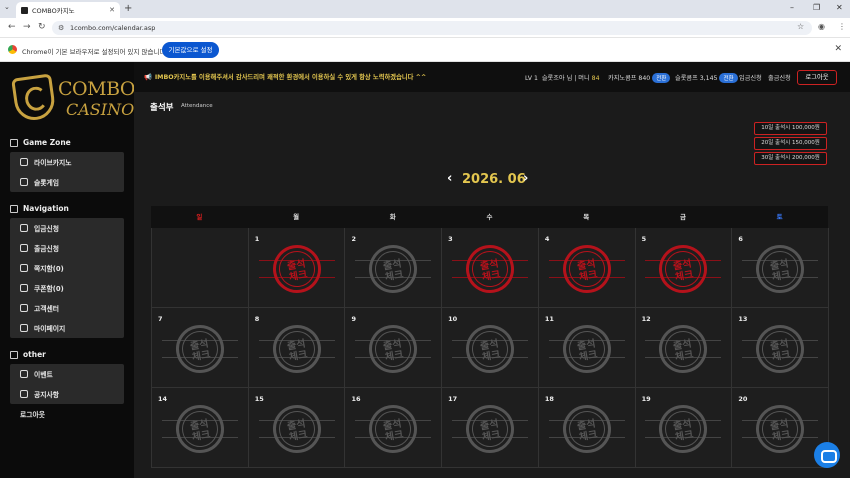 Image resolution: width=850 pixels, height=478 pixels. I want to click on day-number: 17, so click(453, 399).